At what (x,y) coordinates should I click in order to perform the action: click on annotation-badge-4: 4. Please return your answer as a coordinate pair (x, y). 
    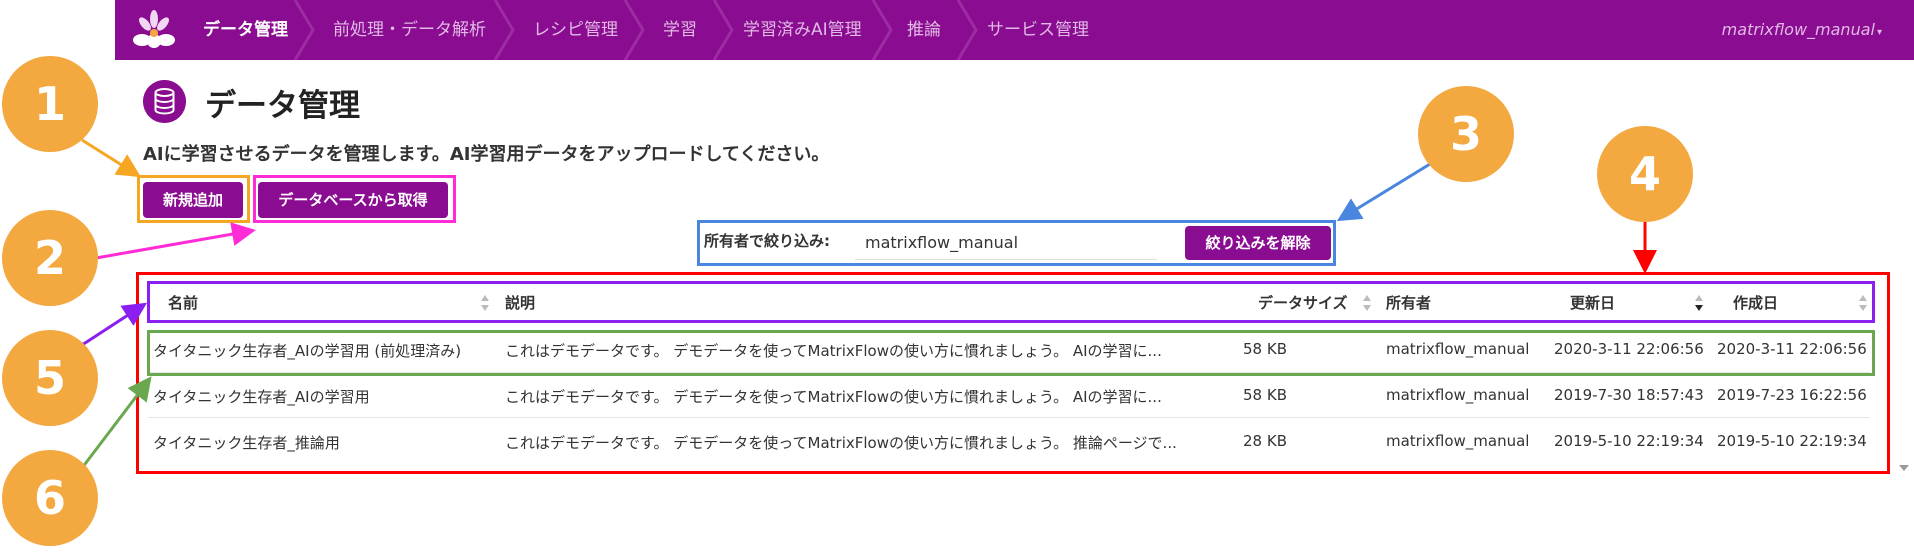
    Looking at the image, I should click on (1645, 174).